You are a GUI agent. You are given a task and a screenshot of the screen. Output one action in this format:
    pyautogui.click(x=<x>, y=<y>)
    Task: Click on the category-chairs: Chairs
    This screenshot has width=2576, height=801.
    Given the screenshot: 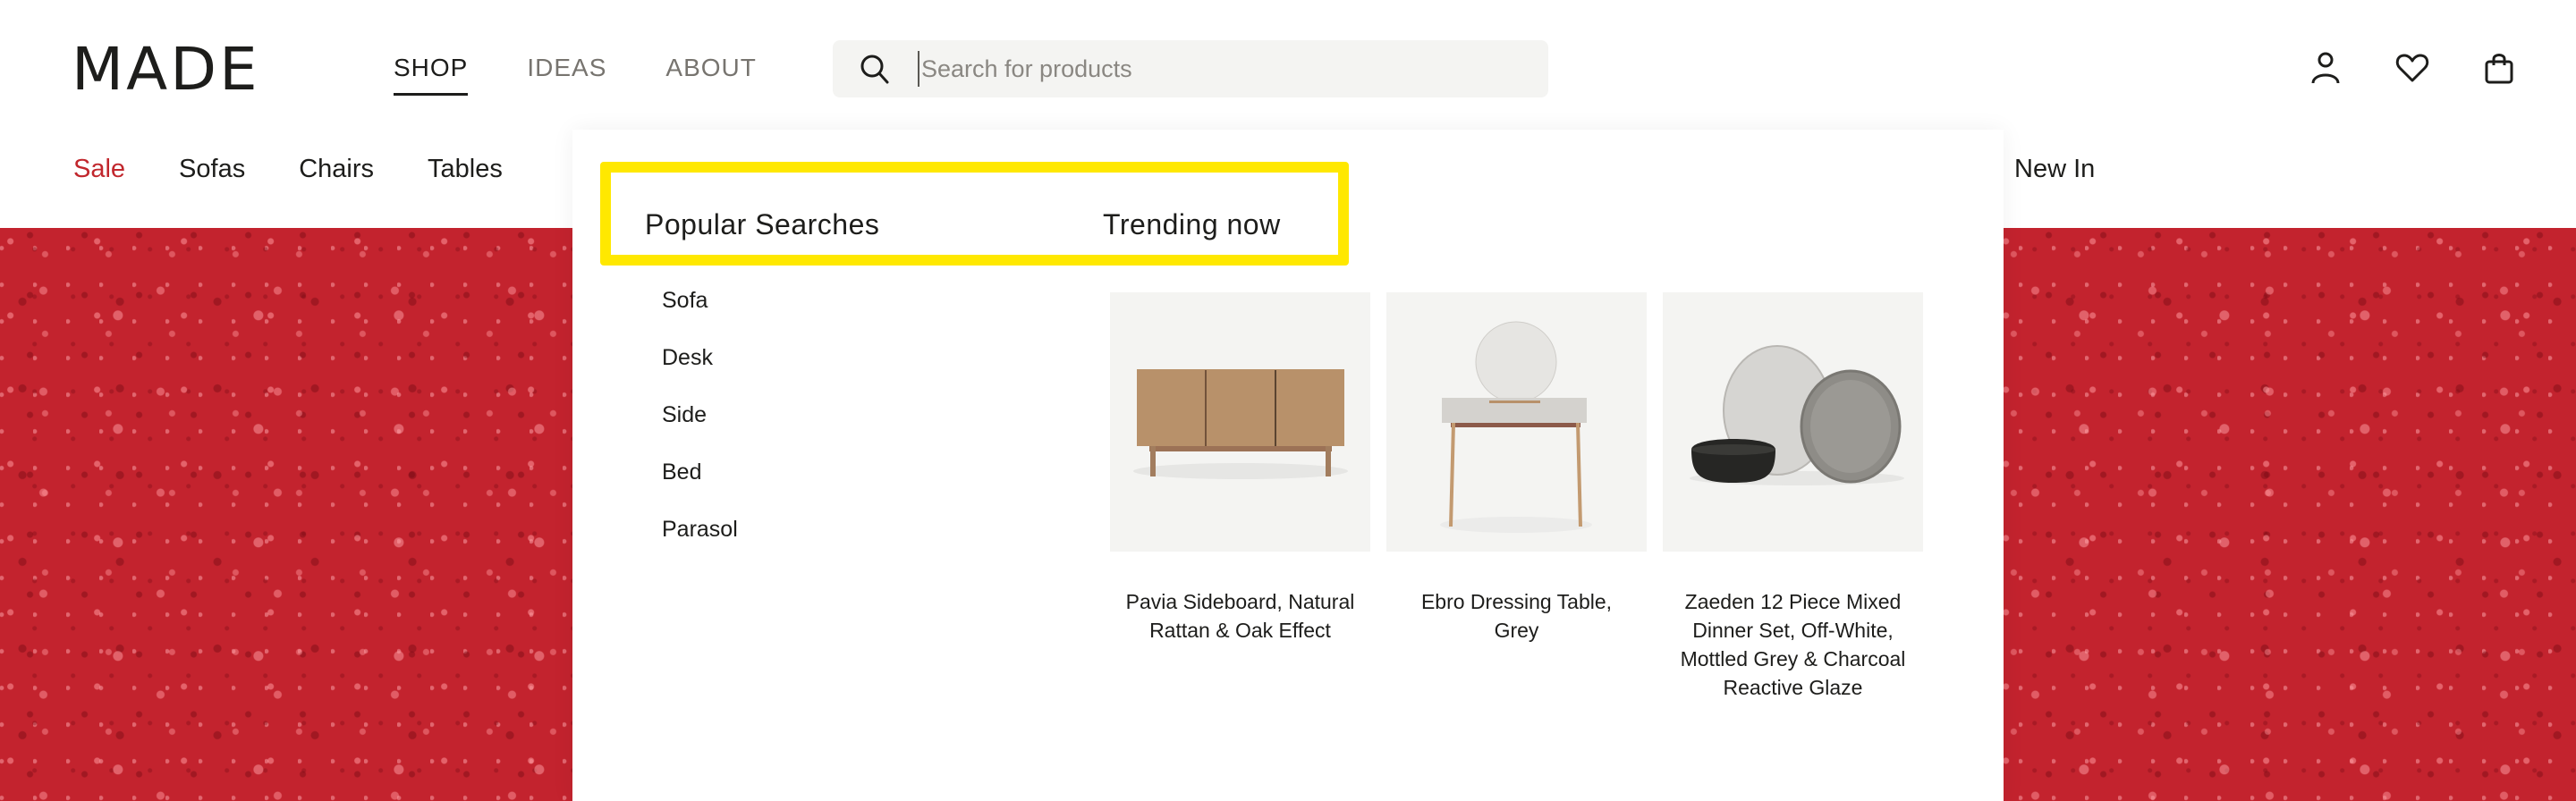 What is the action you would take?
    pyautogui.click(x=336, y=169)
    